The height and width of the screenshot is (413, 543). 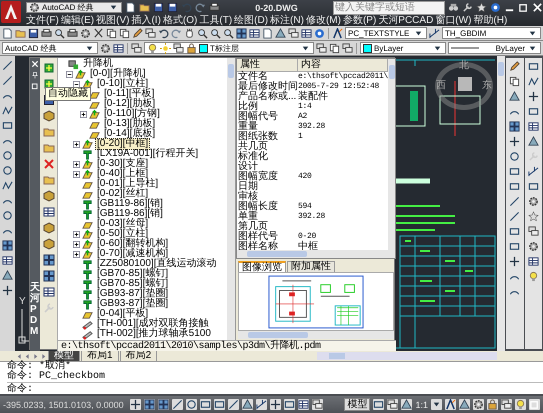 What do you see at coordinates (12, 12) in the screenshot?
I see `app-logo` at bounding box center [12, 12].